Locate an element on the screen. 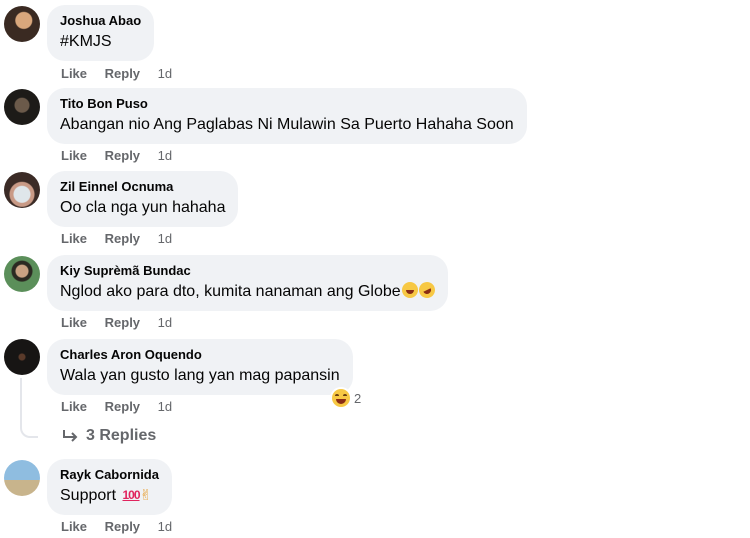 The width and height of the screenshot is (750, 538). comment-bubble: Zil Einnel Ocnuma Oo cla nga yun hahaha is located at coordinates (143, 199).